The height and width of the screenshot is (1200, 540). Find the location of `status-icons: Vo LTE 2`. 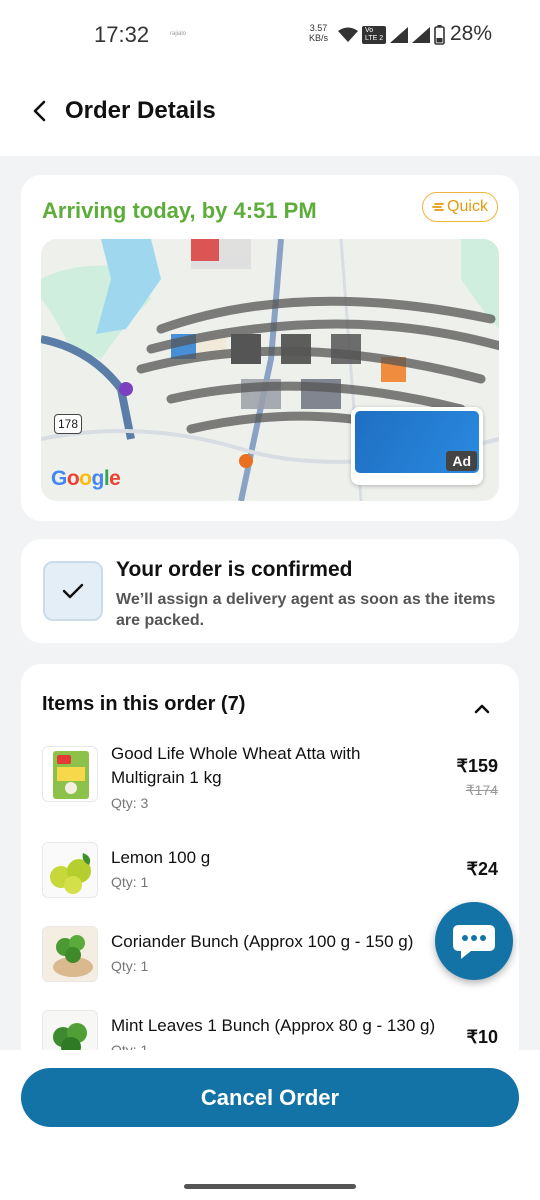

status-icons: Vo LTE 2 is located at coordinates (391, 35).